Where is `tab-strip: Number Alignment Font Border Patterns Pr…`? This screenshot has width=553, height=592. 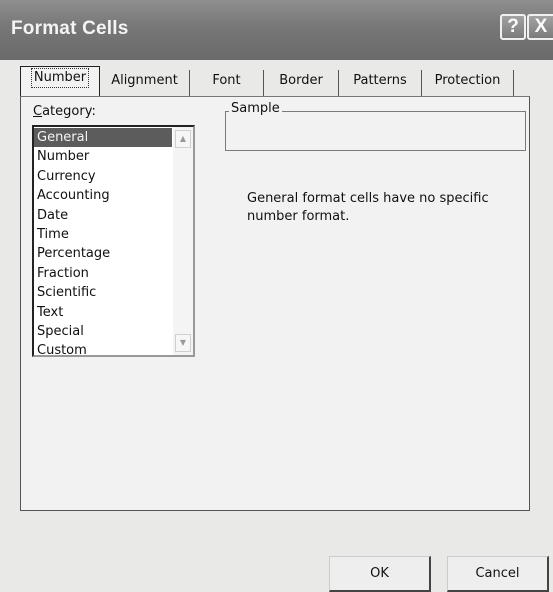
tab-strip: Number Alignment Font Border Patterns Pr… is located at coordinates (275, 81).